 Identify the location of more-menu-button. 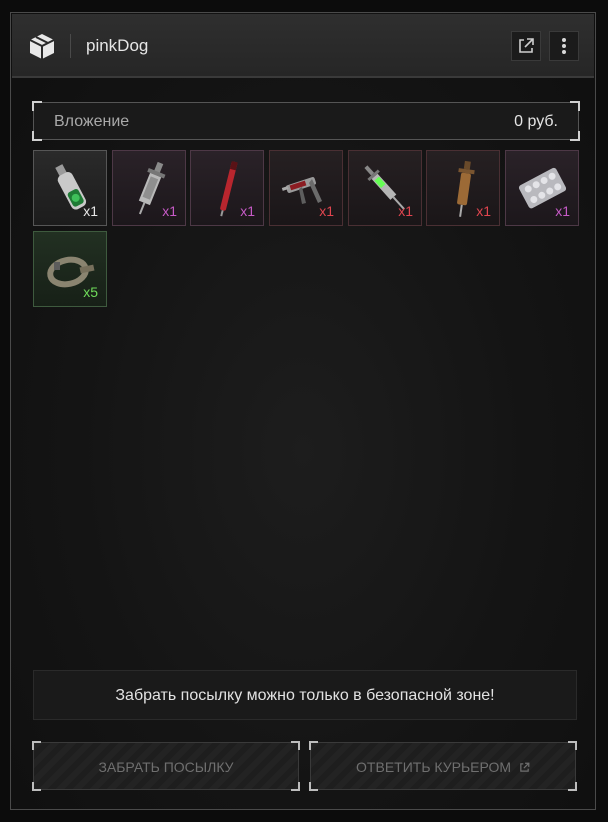
(564, 46).